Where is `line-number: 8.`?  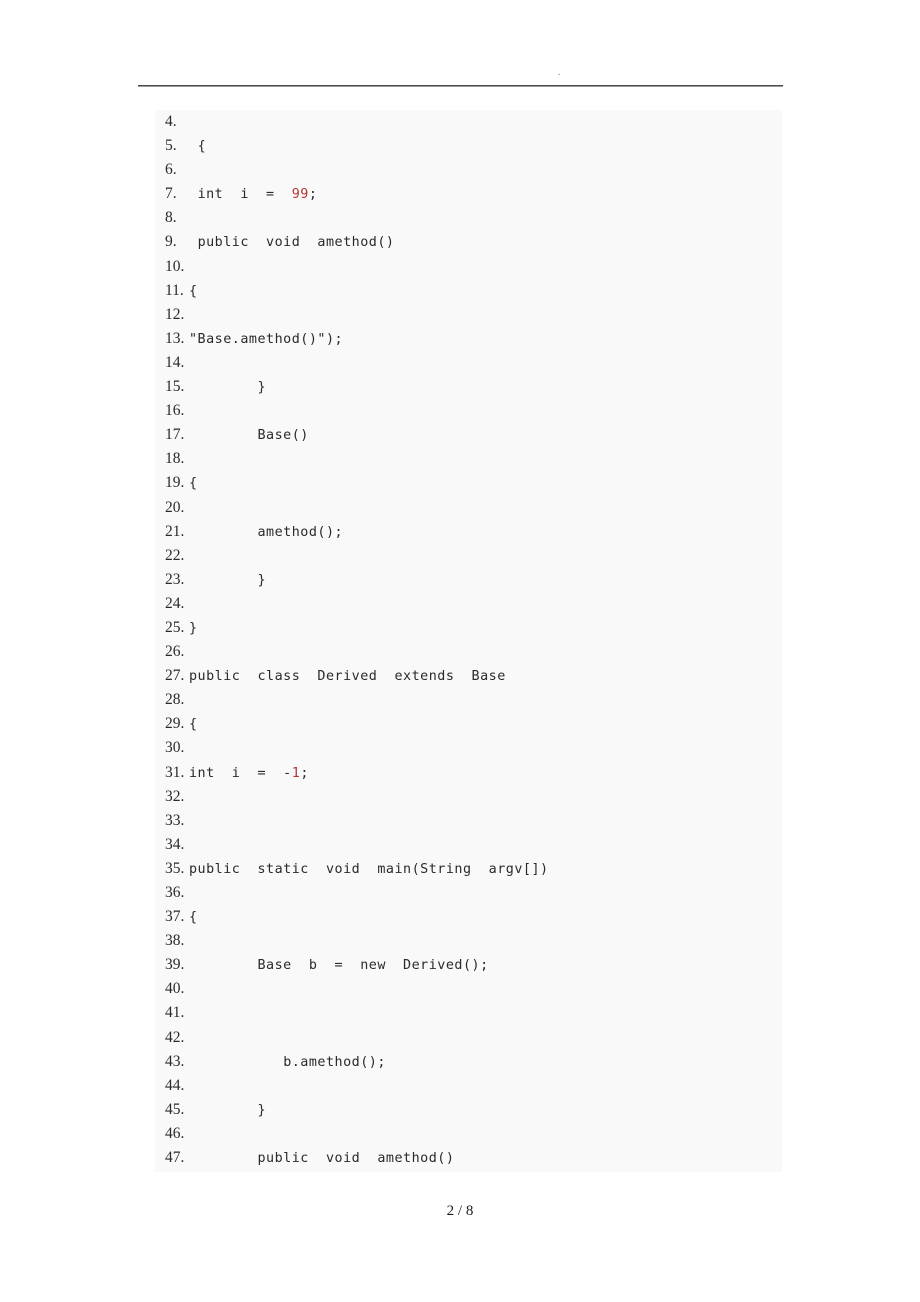 line-number: 8. is located at coordinates (171, 218).